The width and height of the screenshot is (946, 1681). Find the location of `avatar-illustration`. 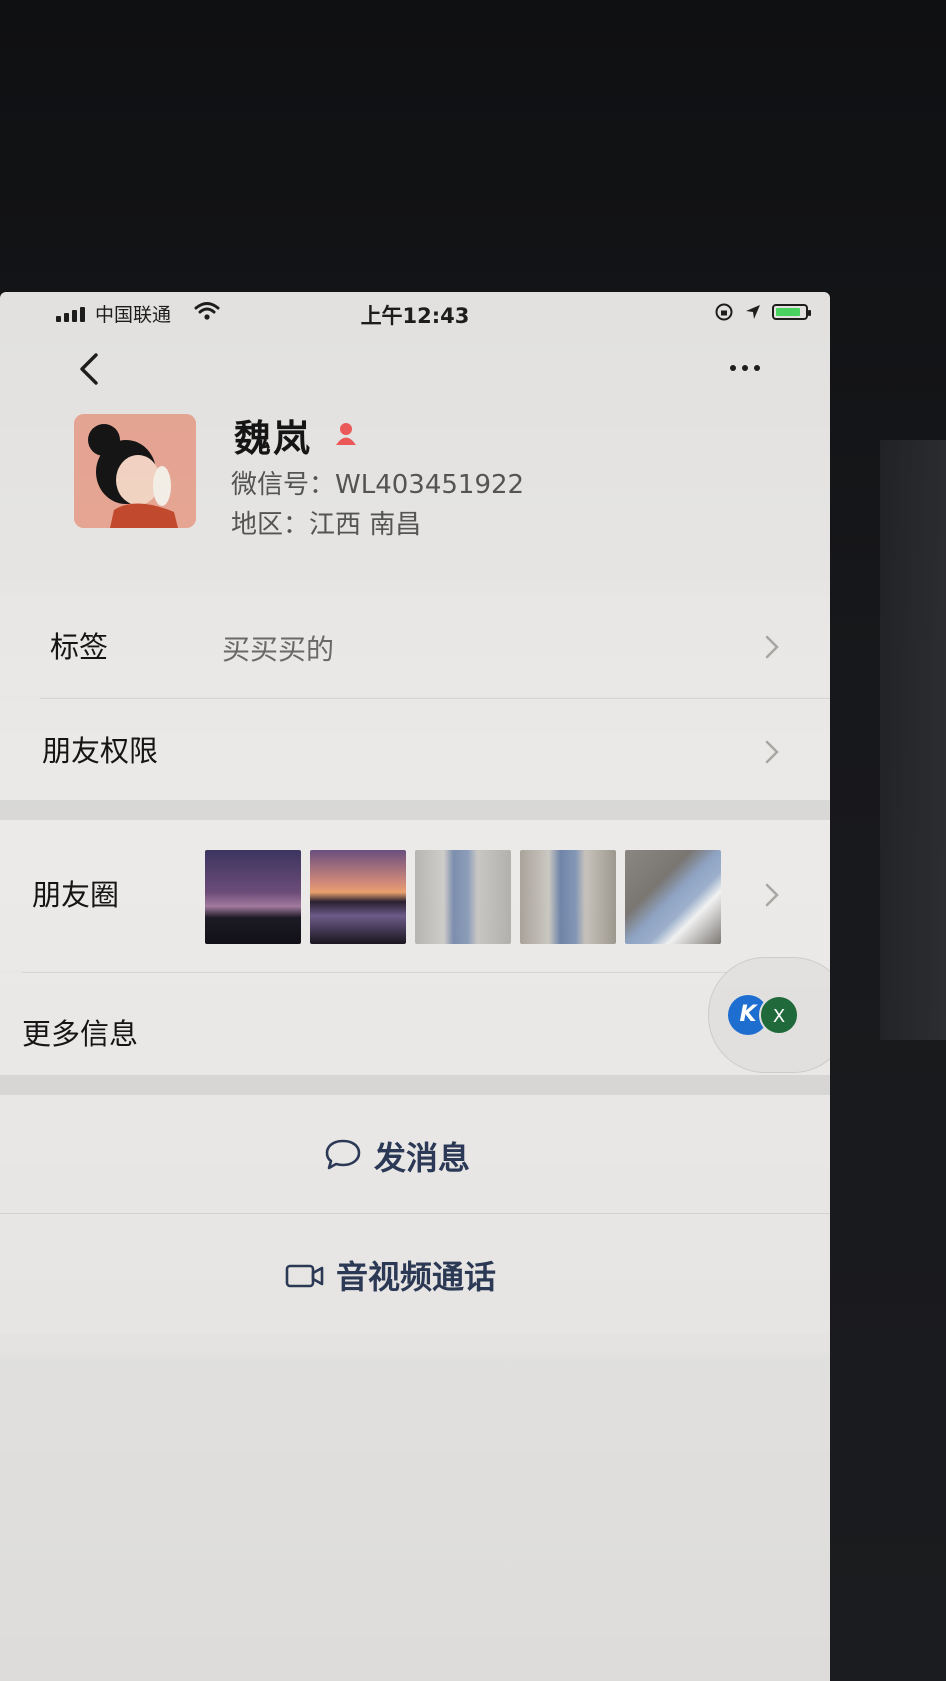

avatar-illustration is located at coordinates (135, 471).